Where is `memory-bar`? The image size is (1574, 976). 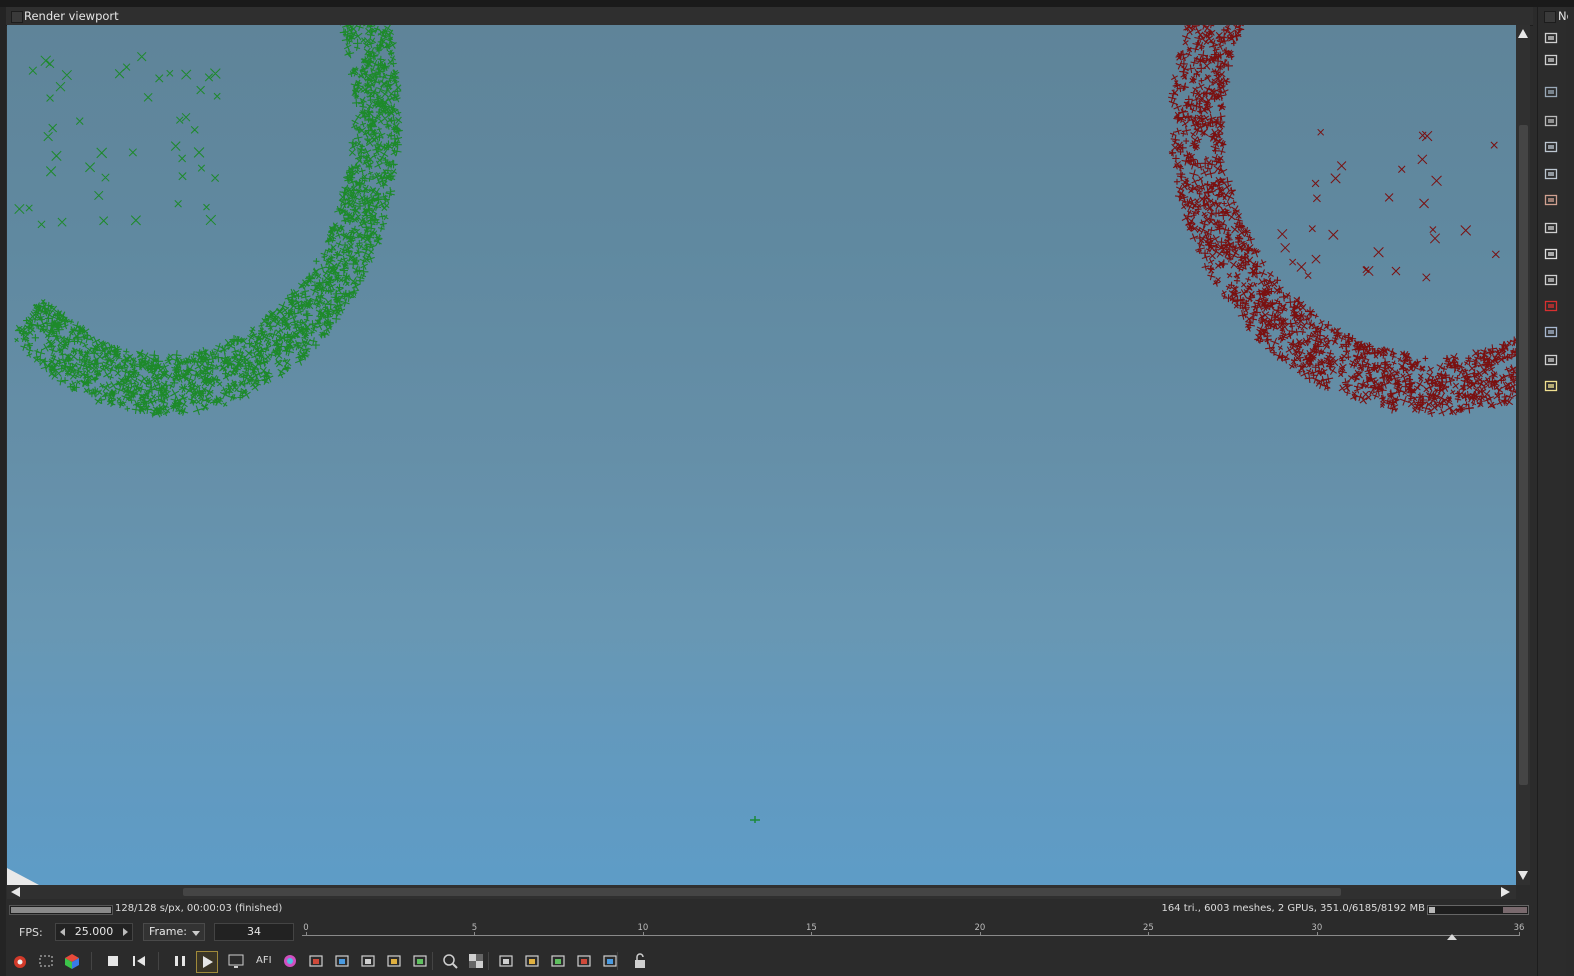 memory-bar is located at coordinates (1478, 910).